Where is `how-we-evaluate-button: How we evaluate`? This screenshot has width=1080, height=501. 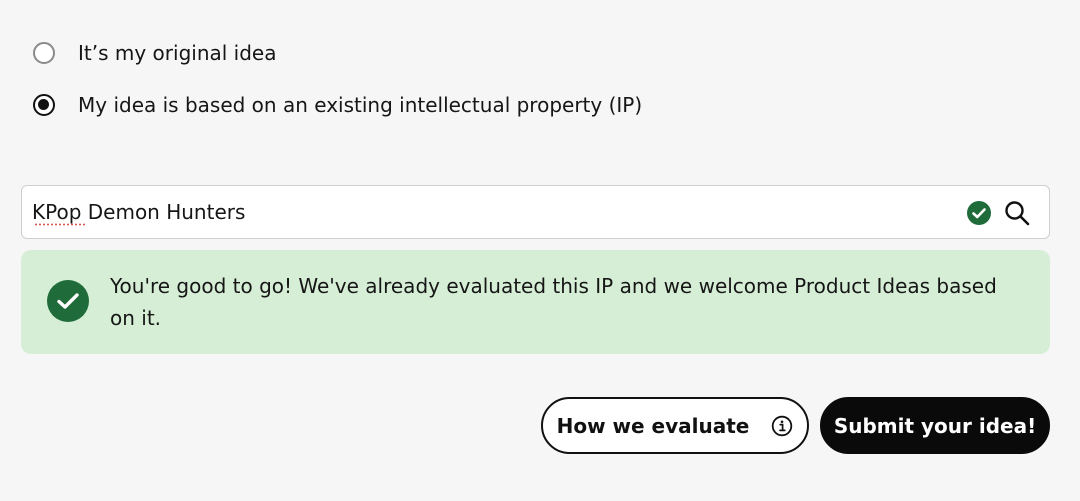 how-we-evaluate-button: How we evaluate is located at coordinates (675, 425).